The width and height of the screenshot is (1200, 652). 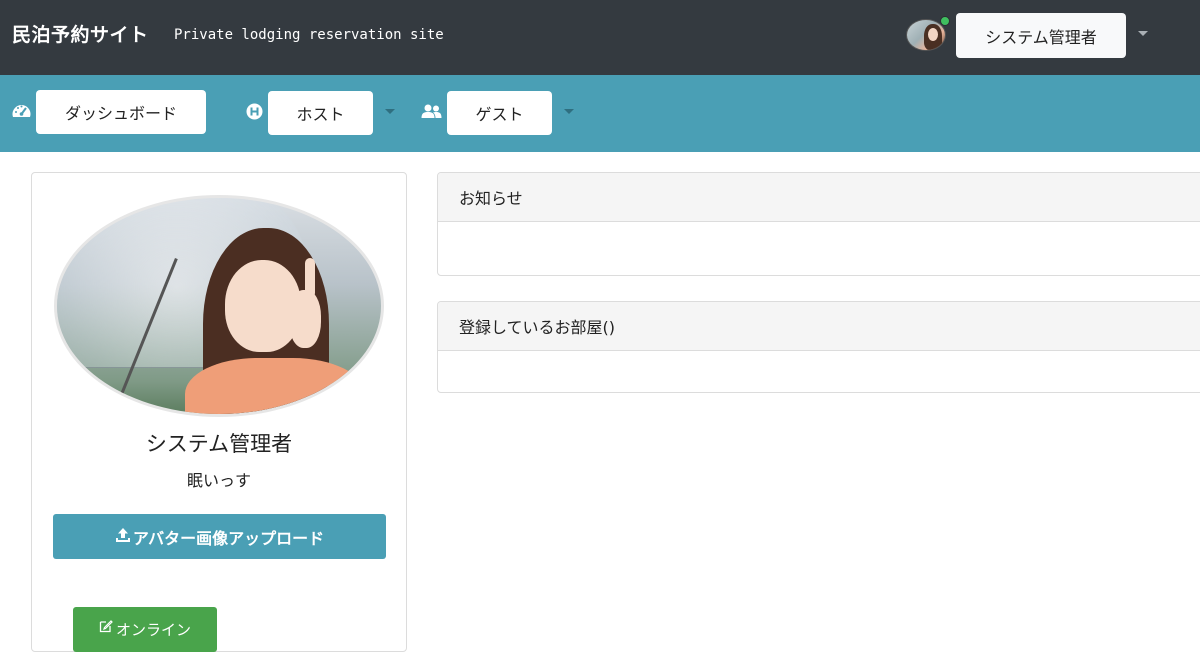 I want to click on upload-avatar-label: アバター画像アップロード, so click(x=228, y=538).